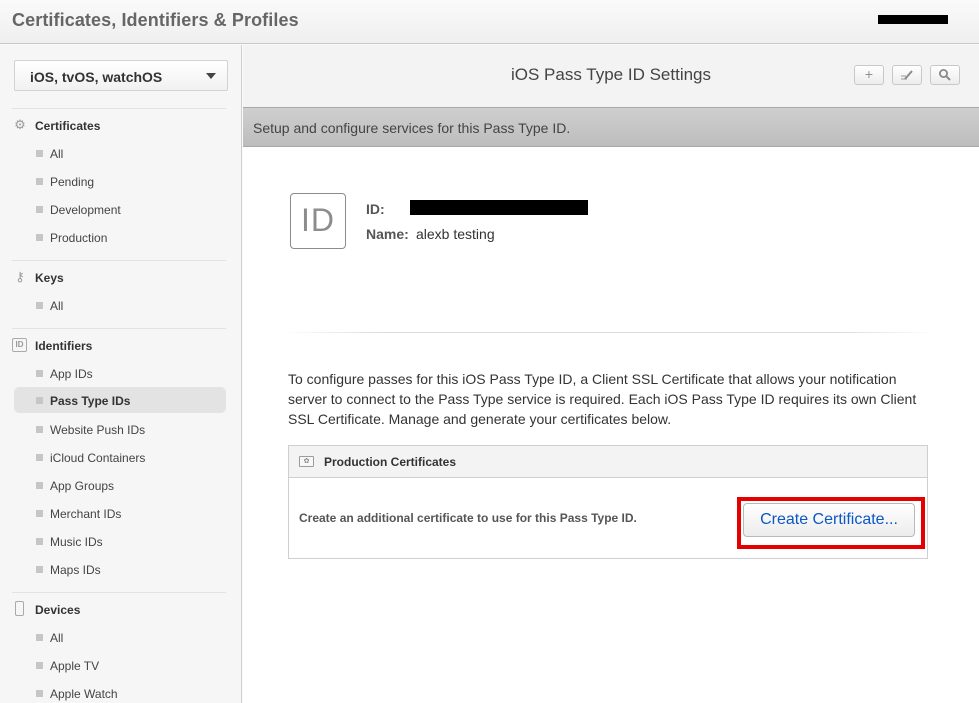  What do you see at coordinates (120, 665) in the screenshot?
I see `sidebar-item-apple-tv: Apple TV` at bounding box center [120, 665].